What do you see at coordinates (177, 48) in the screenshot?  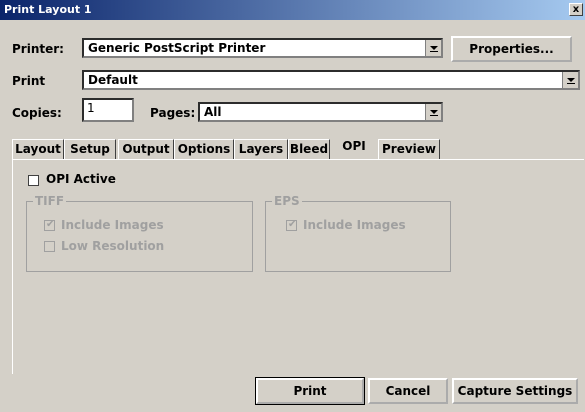 I see `printer-value: Generic PostScript Printer` at bounding box center [177, 48].